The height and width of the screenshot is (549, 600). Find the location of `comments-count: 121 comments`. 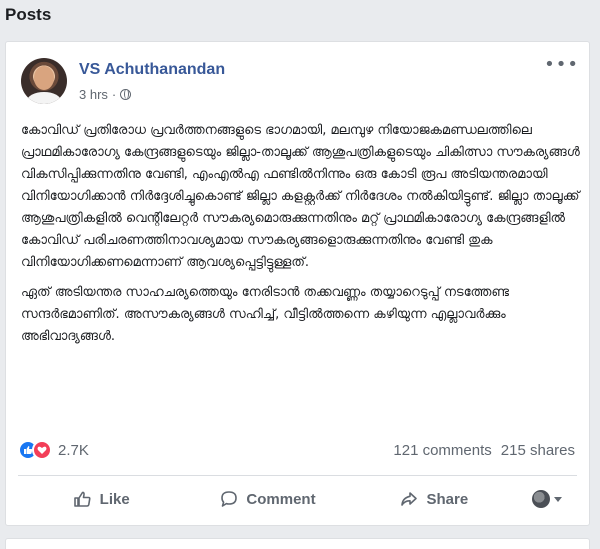

comments-count: 121 comments is located at coordinates (442, 450).